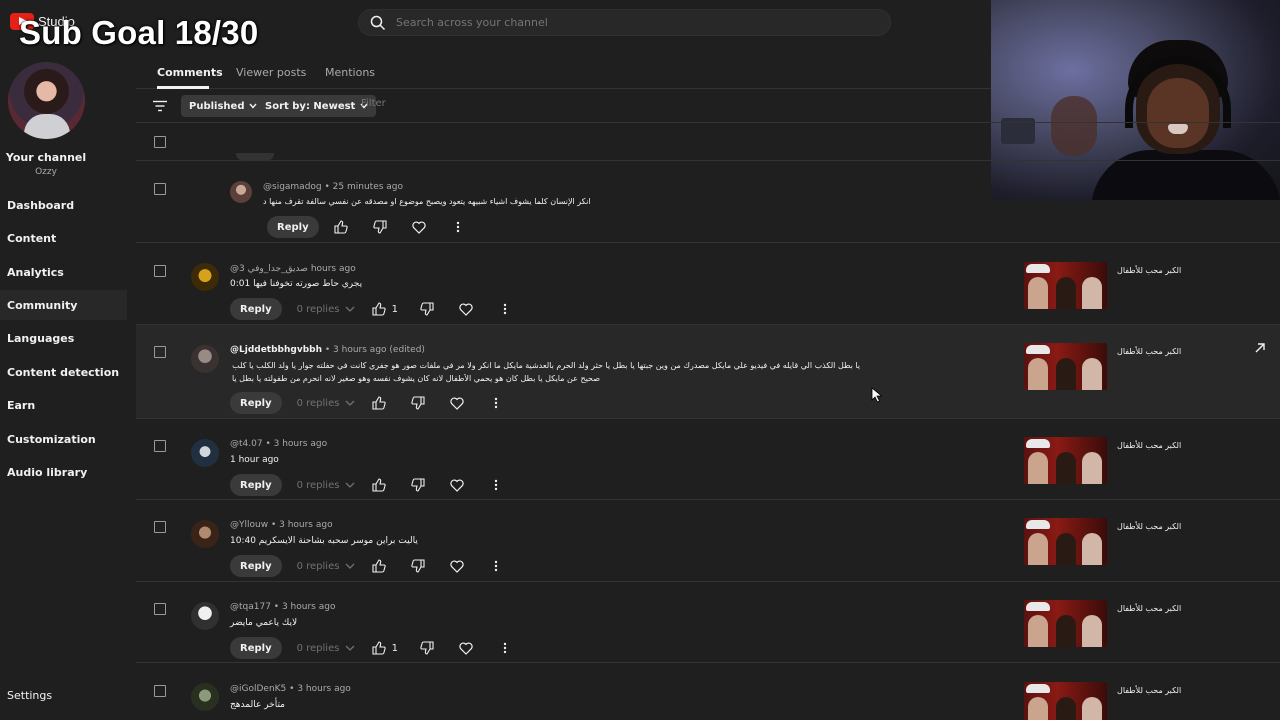 This screenshot has height=720, width=1280. I want to click on comment-author: @sigamadog, so click(292, 187).